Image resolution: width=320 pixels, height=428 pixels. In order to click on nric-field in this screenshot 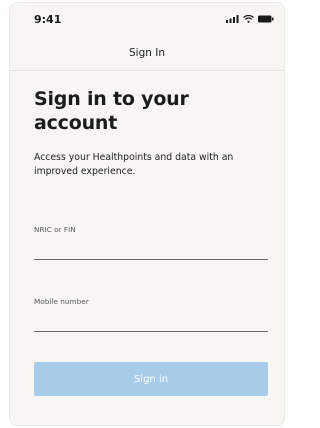, I will do `click(151, 253)`.